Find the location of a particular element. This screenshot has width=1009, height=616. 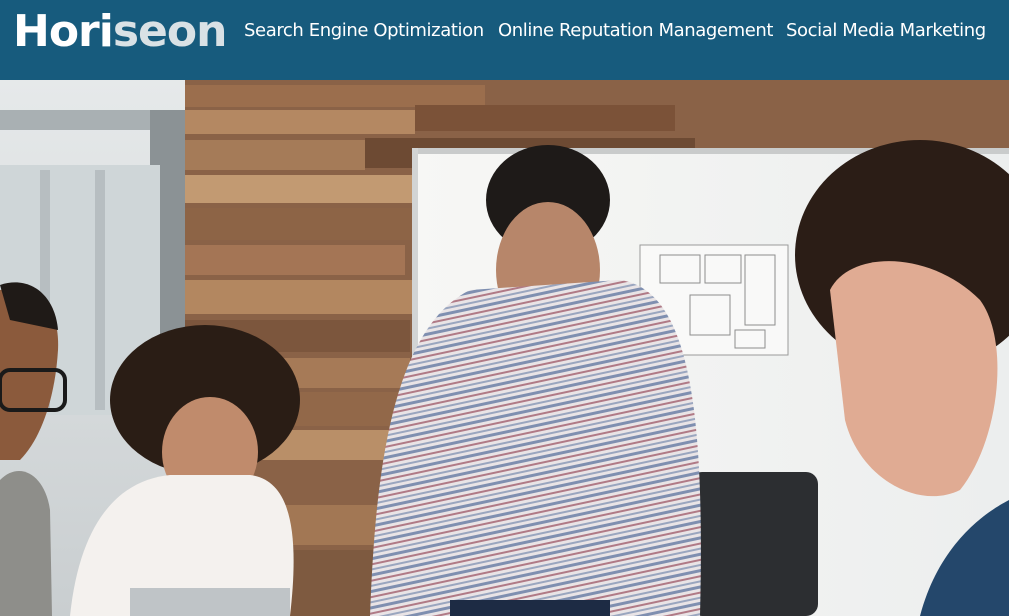

nav-link-search-engine-optimization: Search Engine Optimization is located at coordinates (364, 31).